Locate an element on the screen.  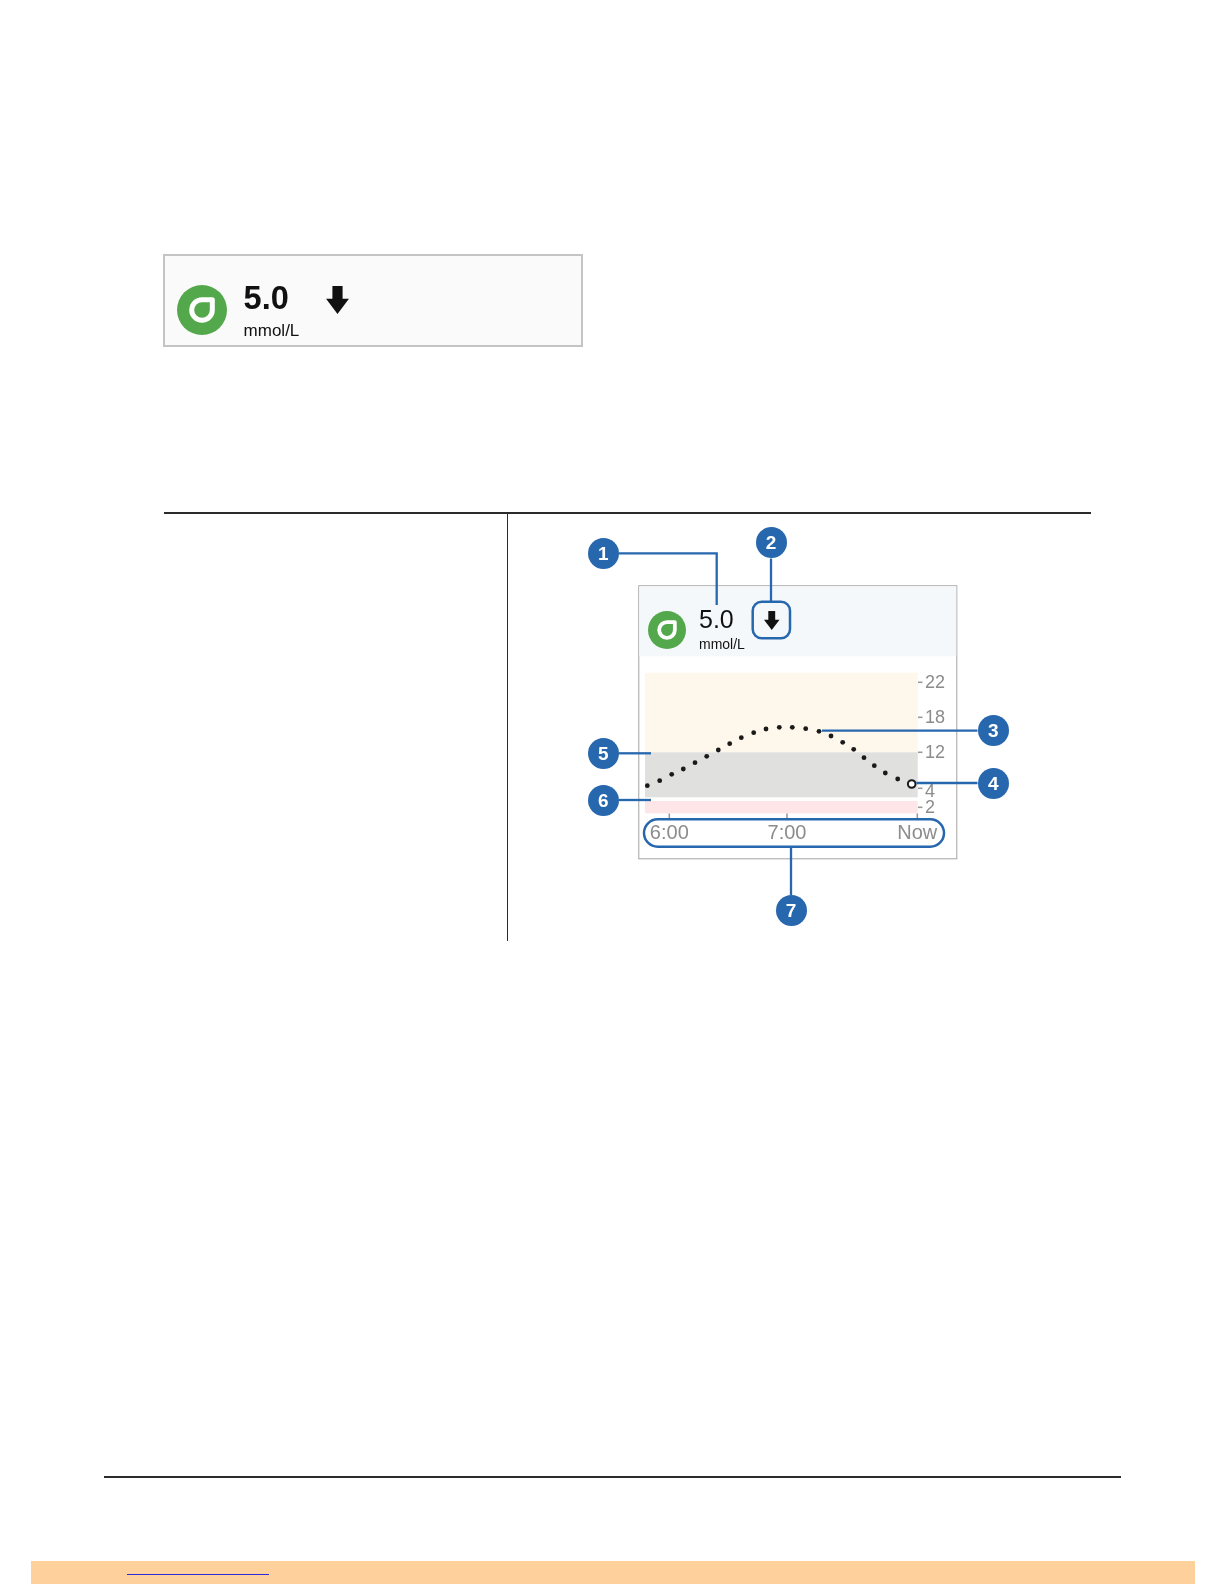
y-axis-label: 2 is located at coordinates (930, 807).